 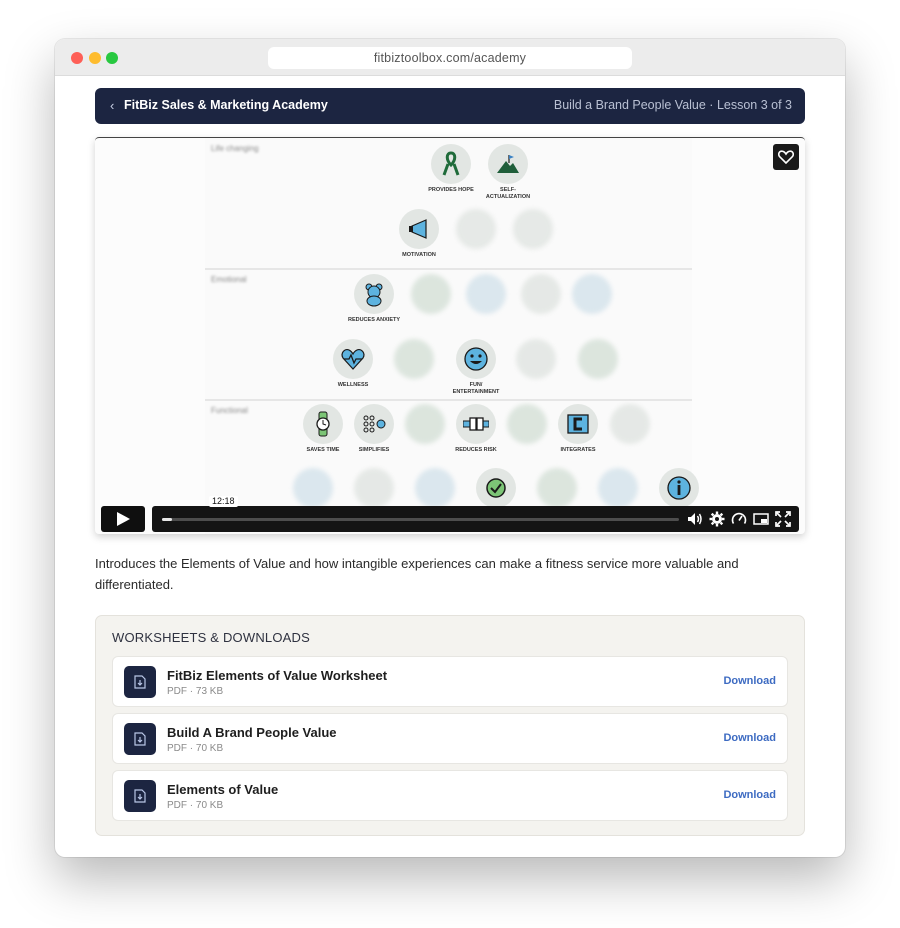 I want to click on section-label-life-changing: Life changing, so click(x=235, y=148).